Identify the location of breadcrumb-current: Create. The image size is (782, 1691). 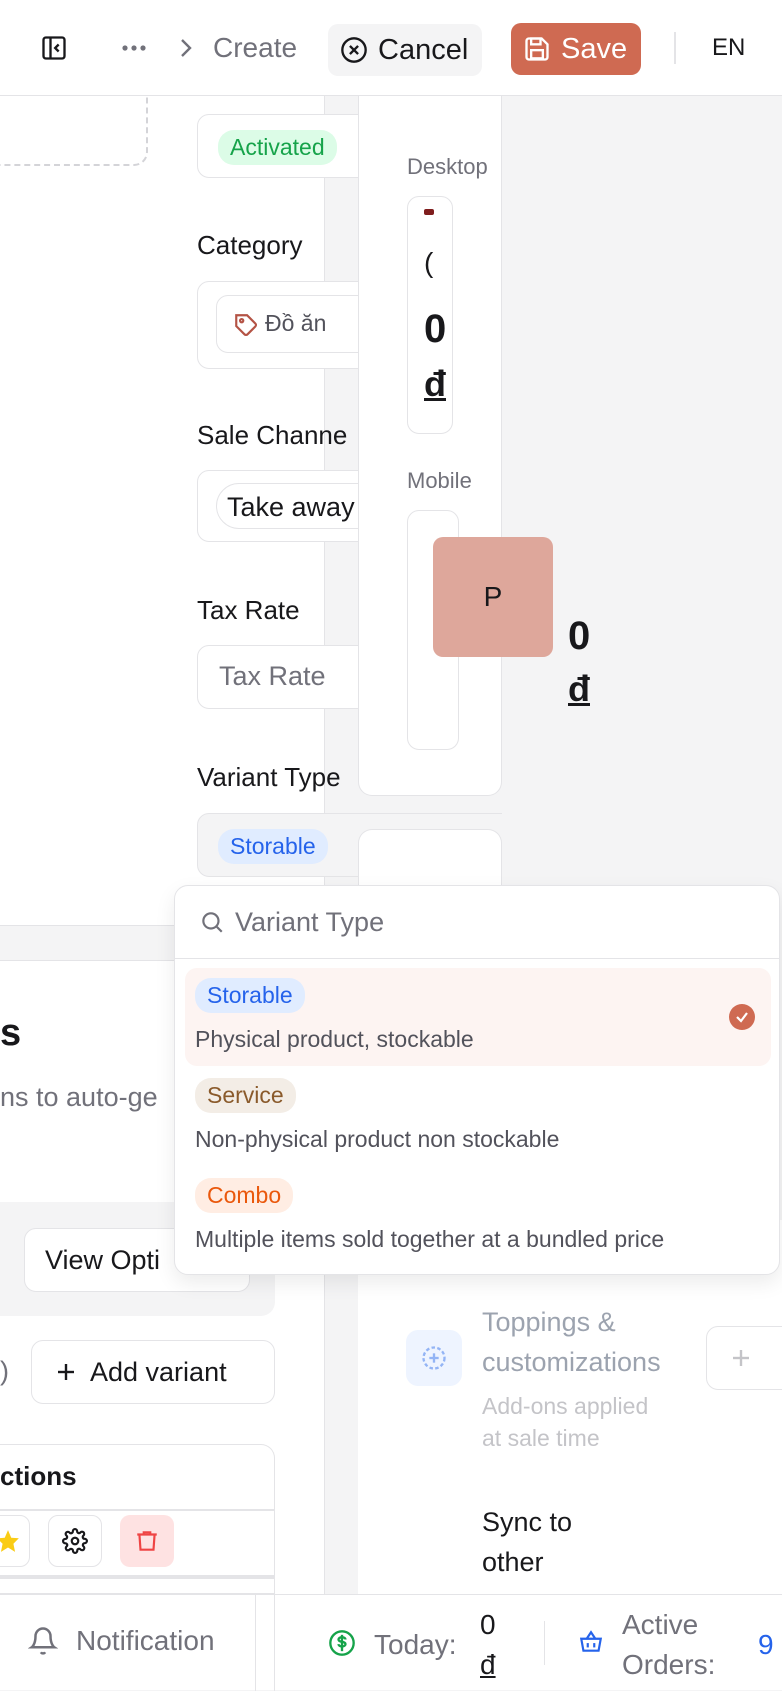
(255, 48).